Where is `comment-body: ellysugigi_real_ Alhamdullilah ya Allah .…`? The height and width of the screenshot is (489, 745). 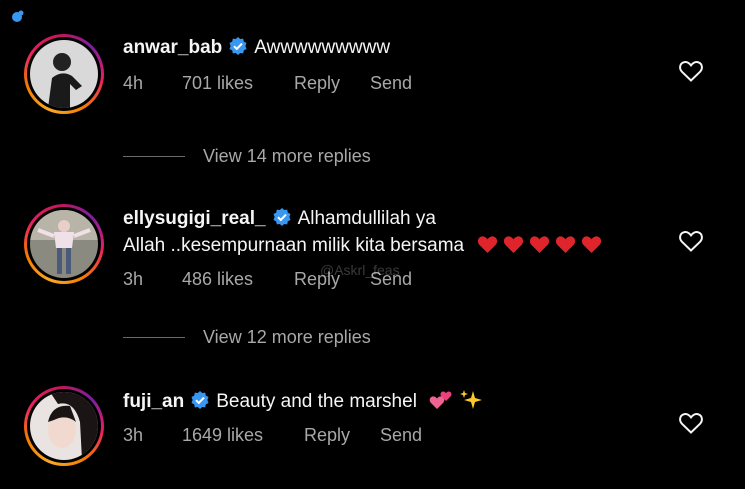 comment-body: ellysugigi_real_ Alhamdullilah ya Allah .… is located at coordinates (403, 232).